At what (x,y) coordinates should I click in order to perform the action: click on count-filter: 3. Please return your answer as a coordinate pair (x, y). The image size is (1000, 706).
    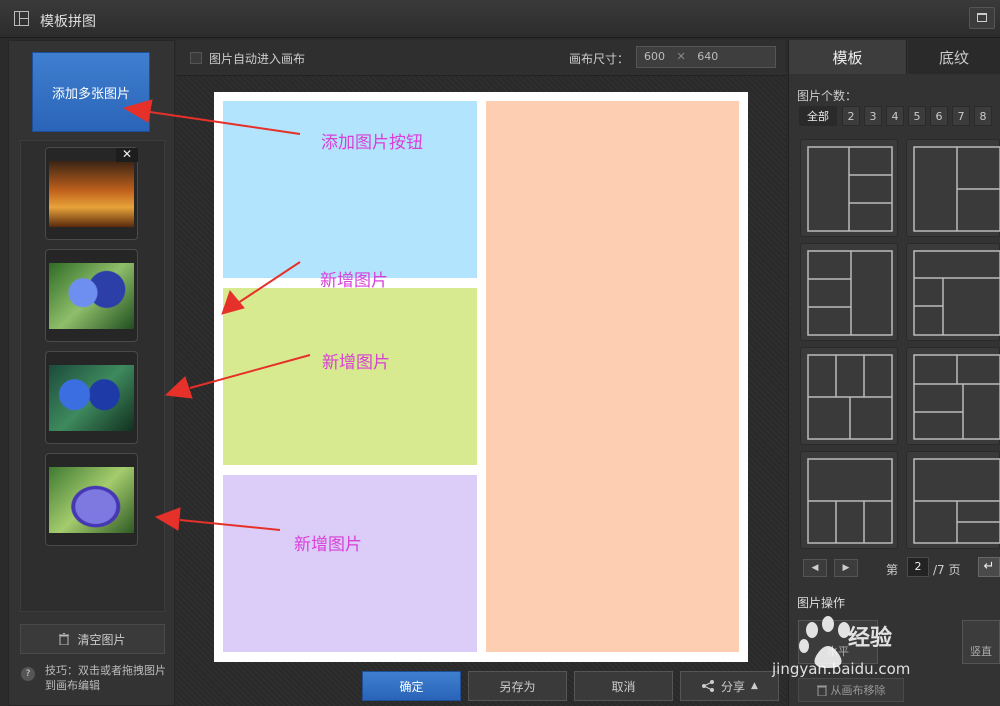
    Looking at the image, I should click on (873, 116).